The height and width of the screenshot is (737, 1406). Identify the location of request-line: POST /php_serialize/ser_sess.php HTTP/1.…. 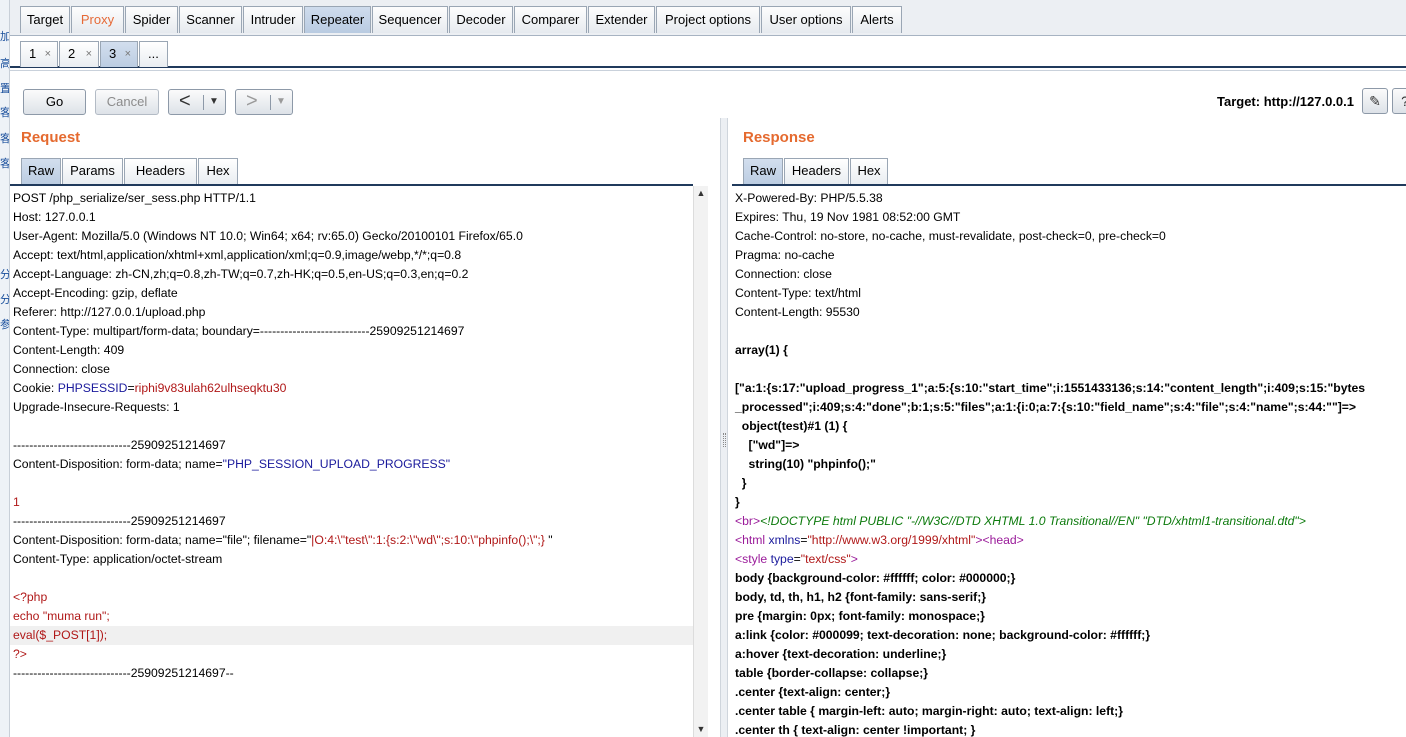
(134, 198).